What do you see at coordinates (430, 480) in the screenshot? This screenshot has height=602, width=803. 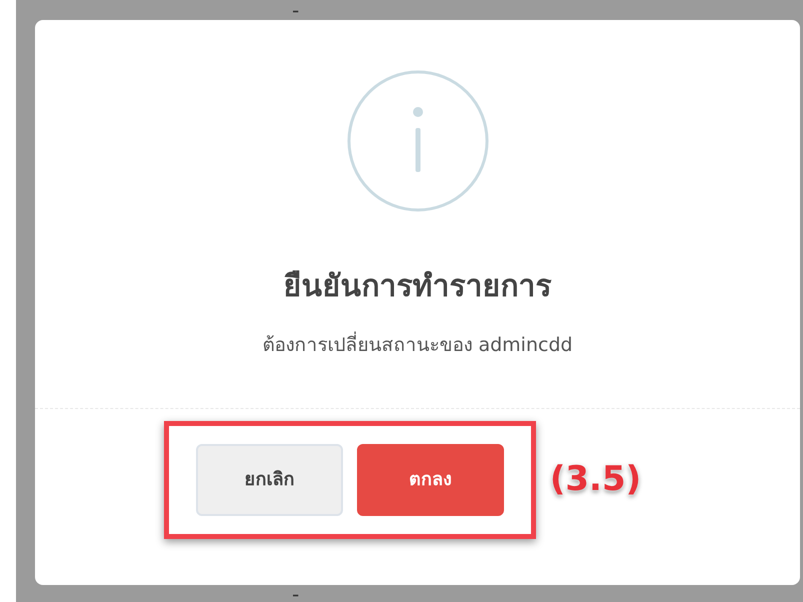 I see `confirm-button: ตกลง` at bounding box center [430, 480].